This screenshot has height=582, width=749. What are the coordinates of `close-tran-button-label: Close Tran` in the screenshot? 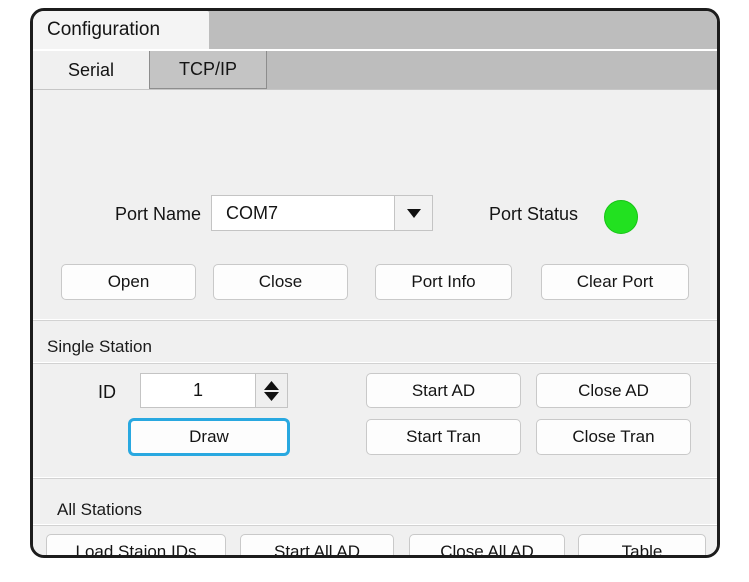 It's located at (613, 436).